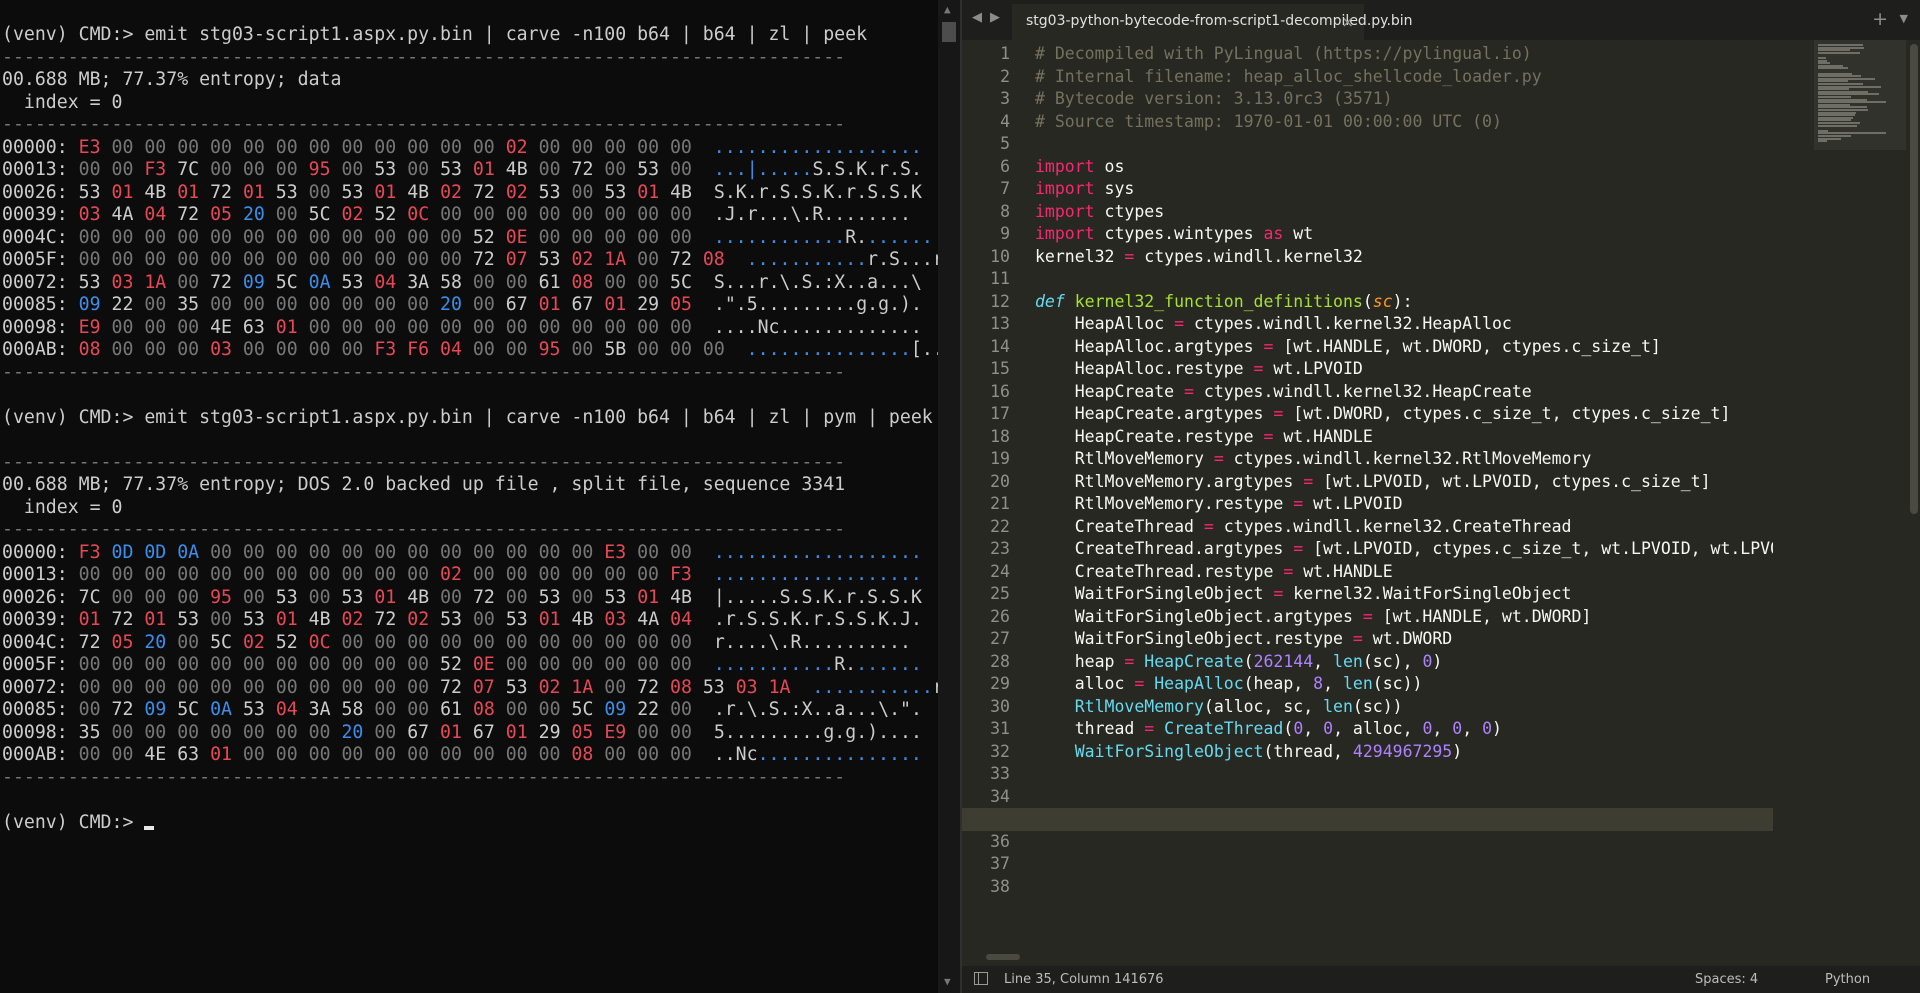  I want to click on scroll-down-icon: ▼, so click(947, 981).